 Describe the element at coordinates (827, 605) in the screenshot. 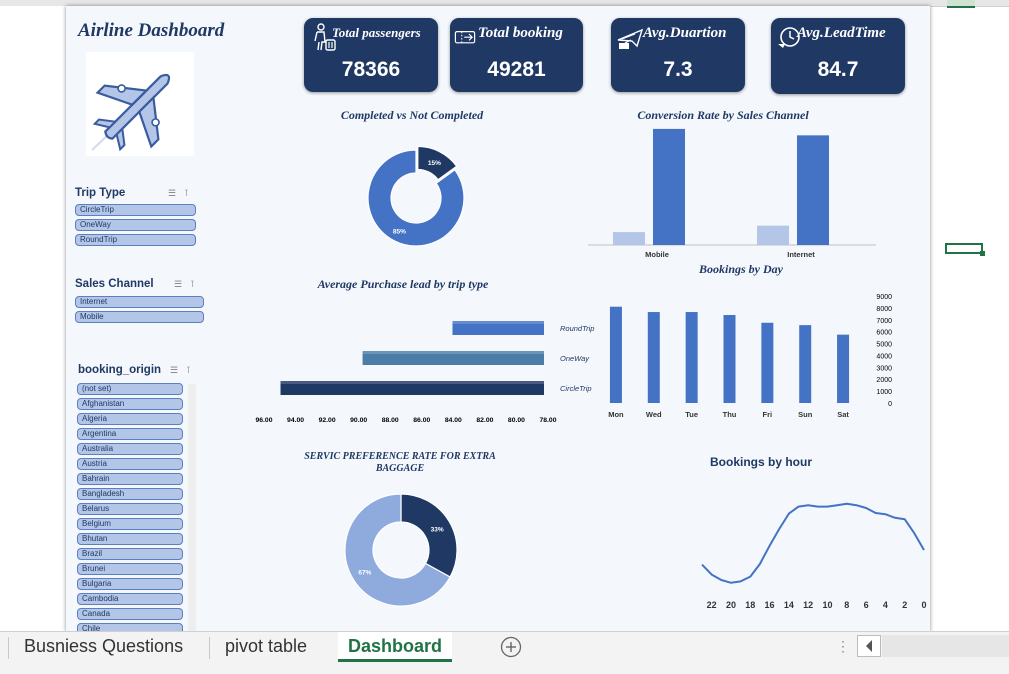

I see `x-tick-label: 10` at that location.